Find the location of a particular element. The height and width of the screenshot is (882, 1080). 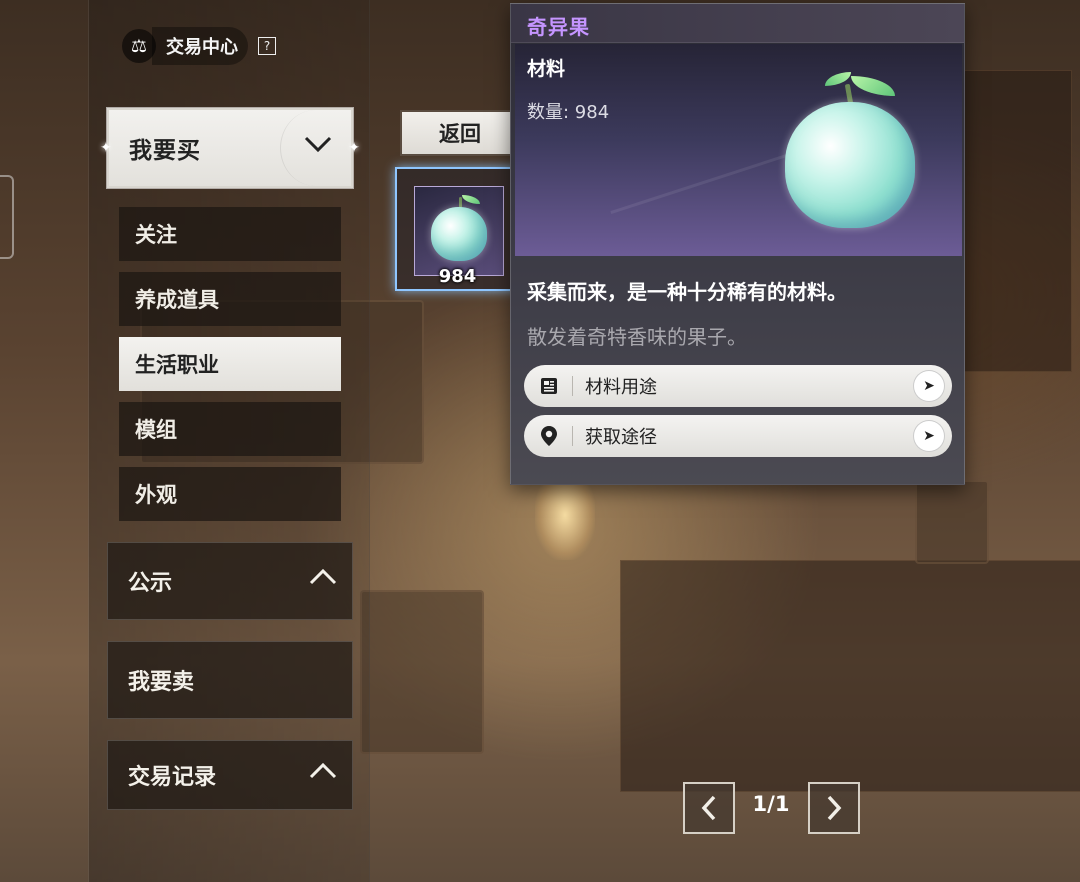

action-label: 材料用途 is located at coordinates (621, 387).